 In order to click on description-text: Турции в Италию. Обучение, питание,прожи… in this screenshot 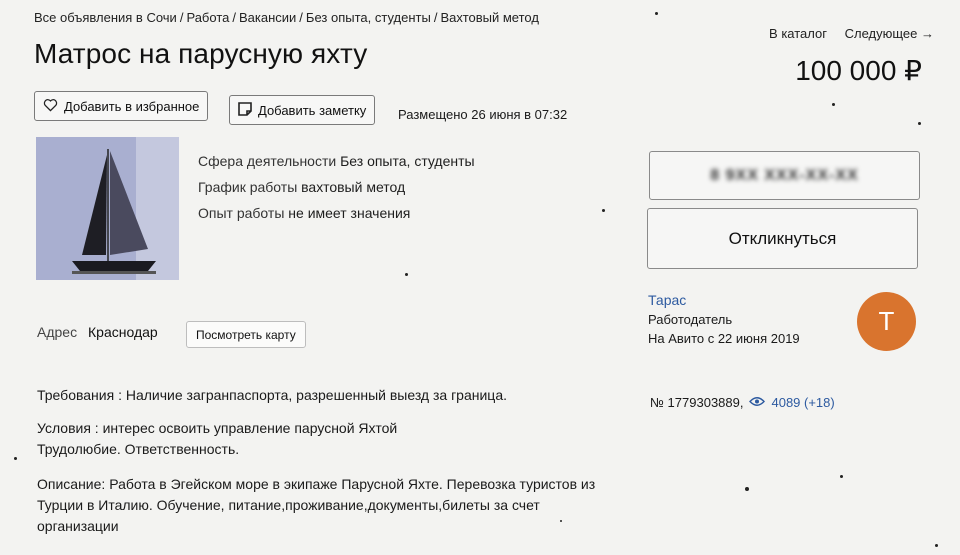, I will do `click(288, 505)`.